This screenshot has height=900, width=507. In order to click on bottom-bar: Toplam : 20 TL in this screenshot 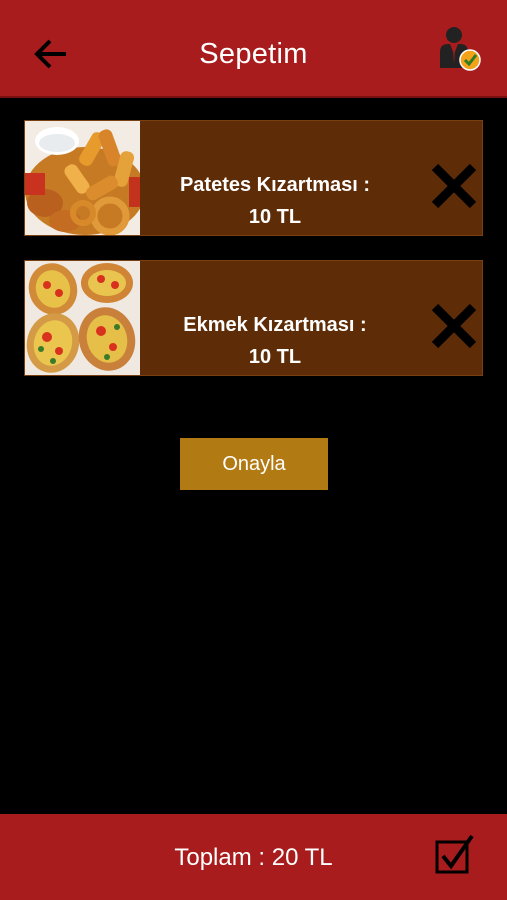, I will do `click(253, 857)`.